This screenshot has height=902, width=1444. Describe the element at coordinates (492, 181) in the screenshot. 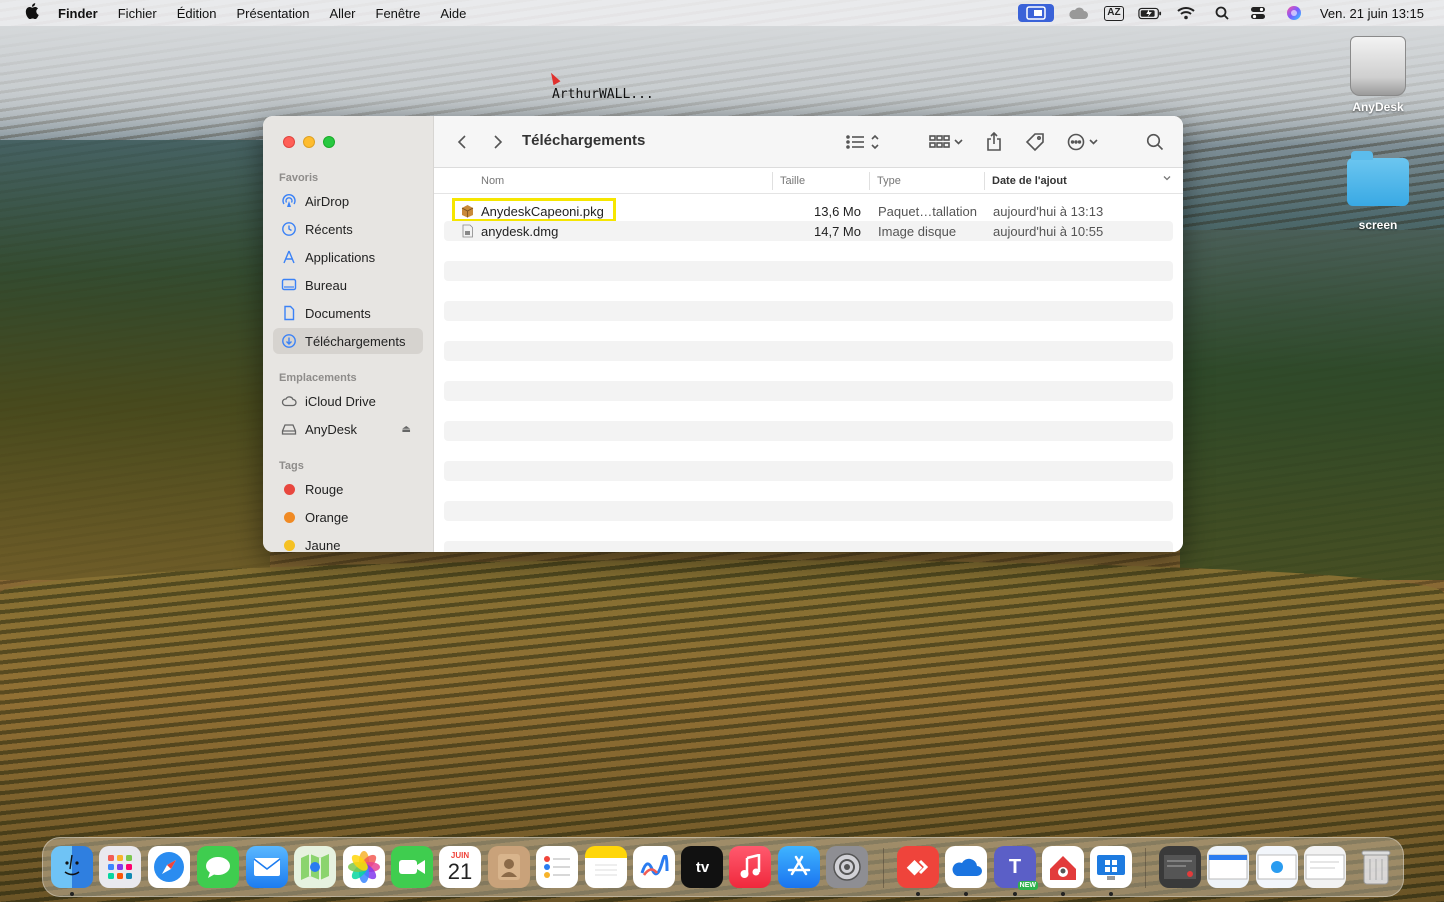

I see `column-header-name: Nom` at that location.